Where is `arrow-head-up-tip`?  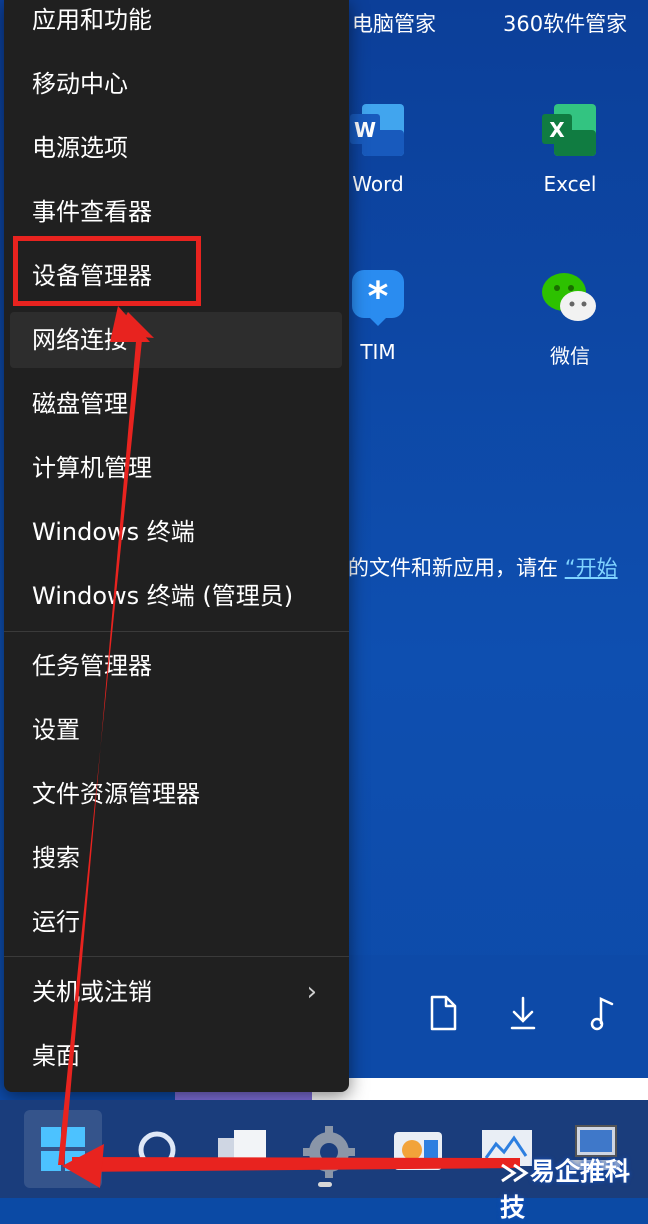
arrow-head-up-tip is located at coordinates (130, 324).